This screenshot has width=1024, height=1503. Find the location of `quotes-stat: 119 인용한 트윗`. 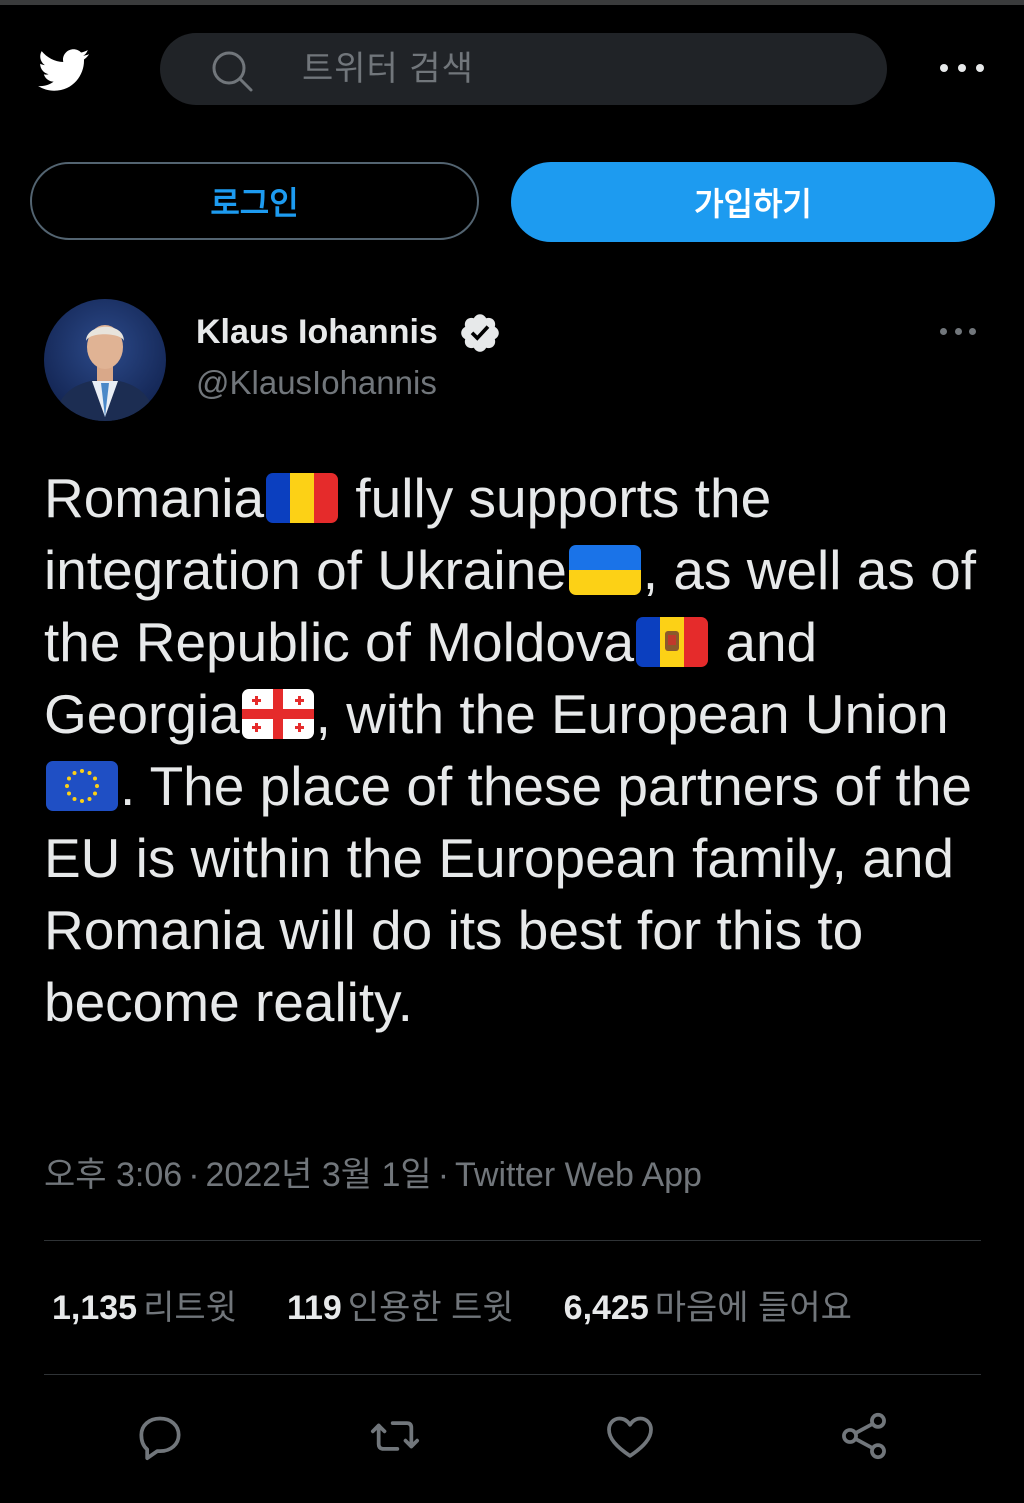

quotes-stat: 119 인용한 트윗 is located at coordinates (400, 1308).